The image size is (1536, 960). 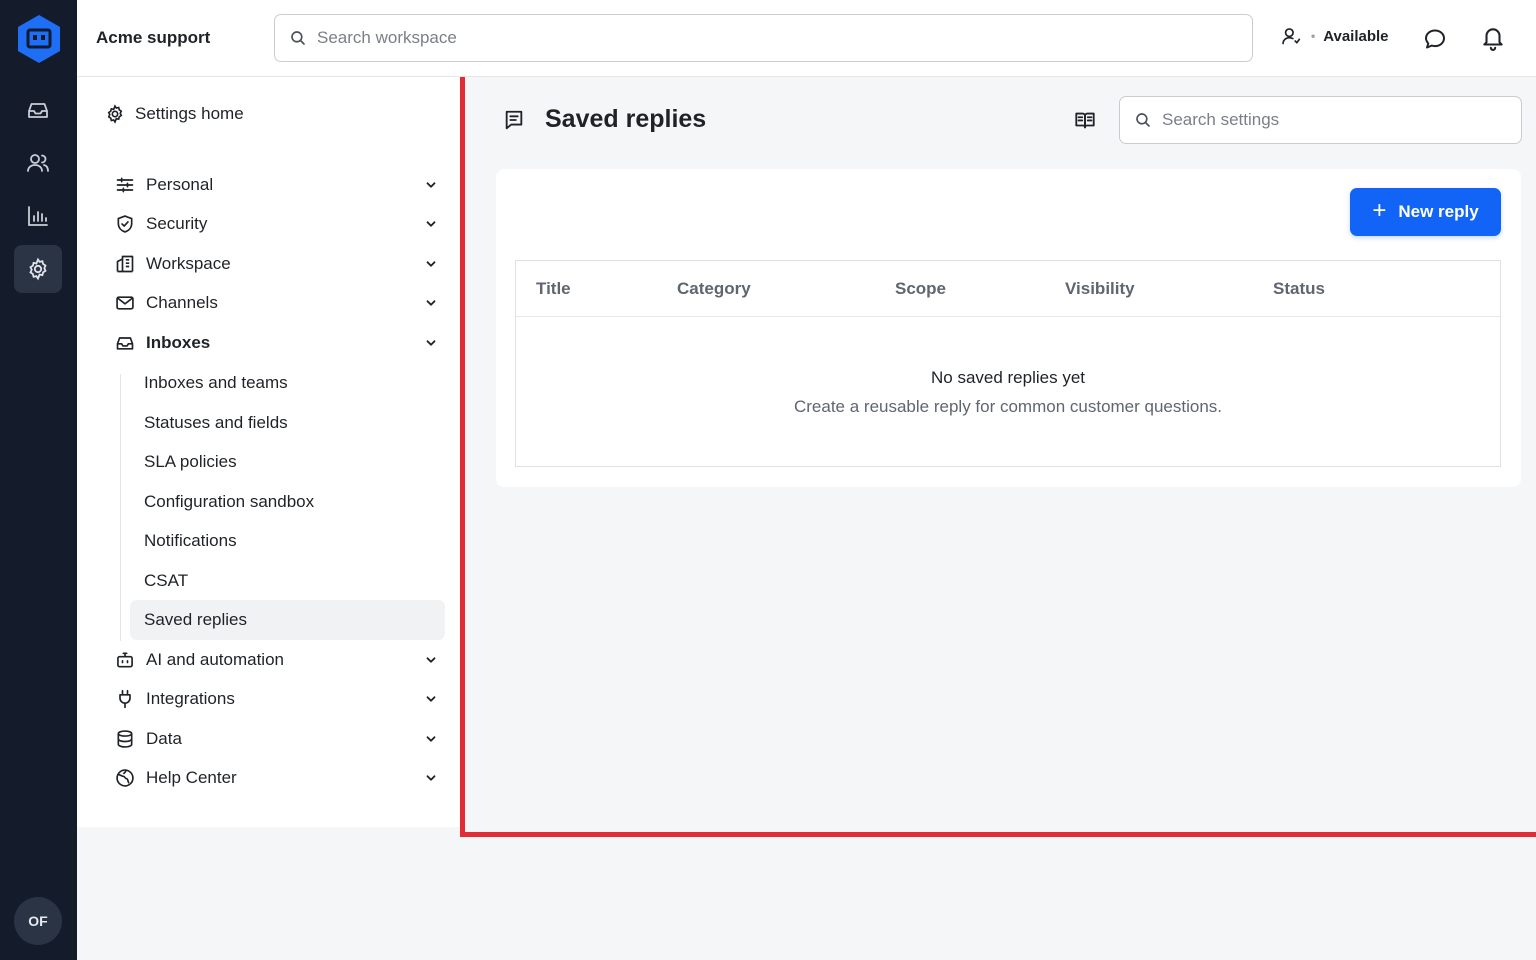 What do you see at coordinates (125, 185) in the screenshot?
I see `sliders-icon` at bounding box center [125, 185].